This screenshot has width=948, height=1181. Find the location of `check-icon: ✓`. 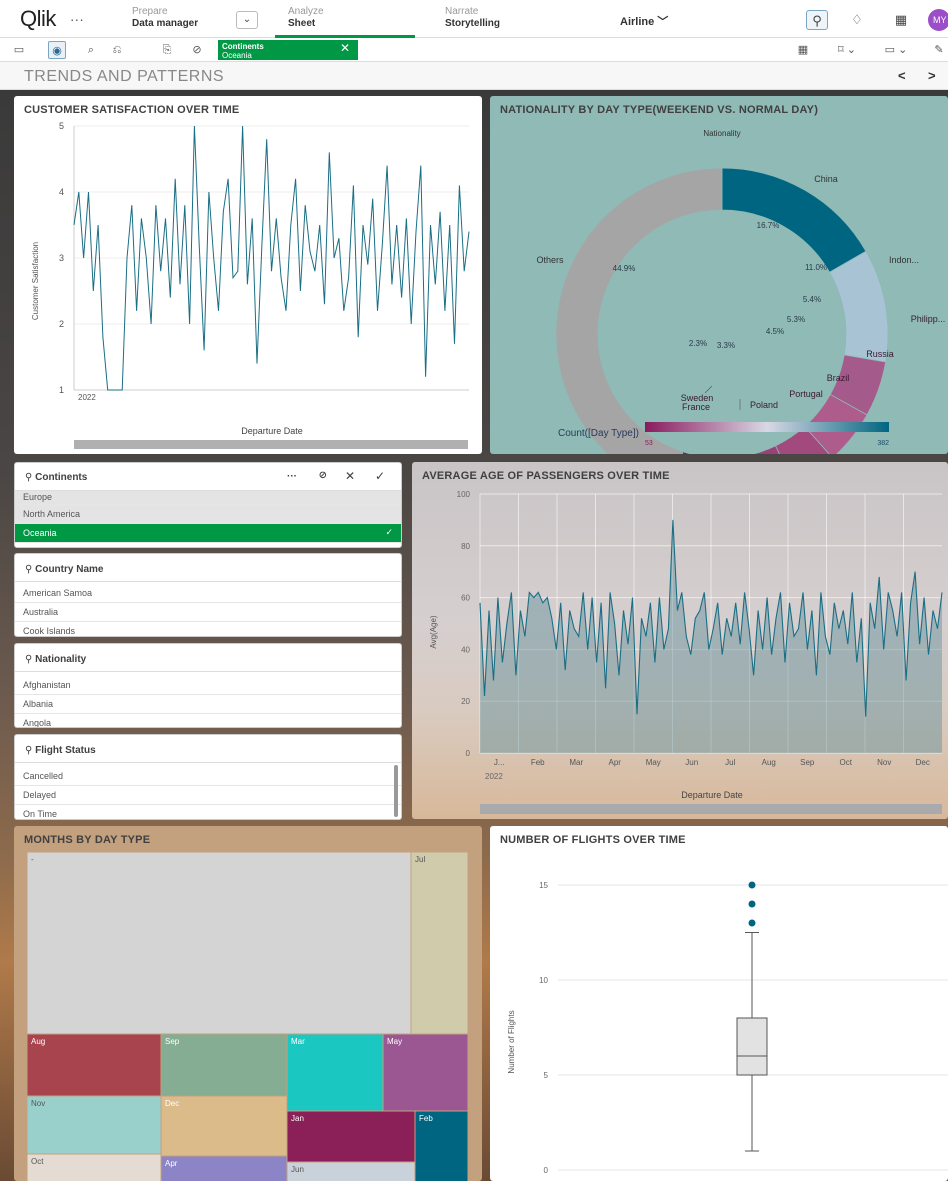

check-icon: ✓ is located at coordinates (389, 532).